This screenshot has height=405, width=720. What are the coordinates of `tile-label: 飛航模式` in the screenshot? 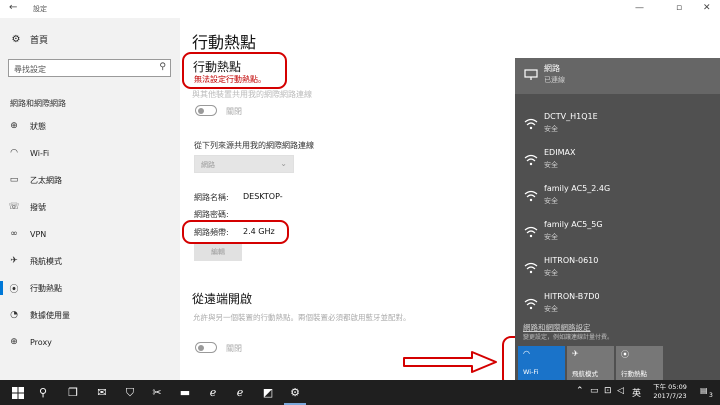 It's located at (585, 374).